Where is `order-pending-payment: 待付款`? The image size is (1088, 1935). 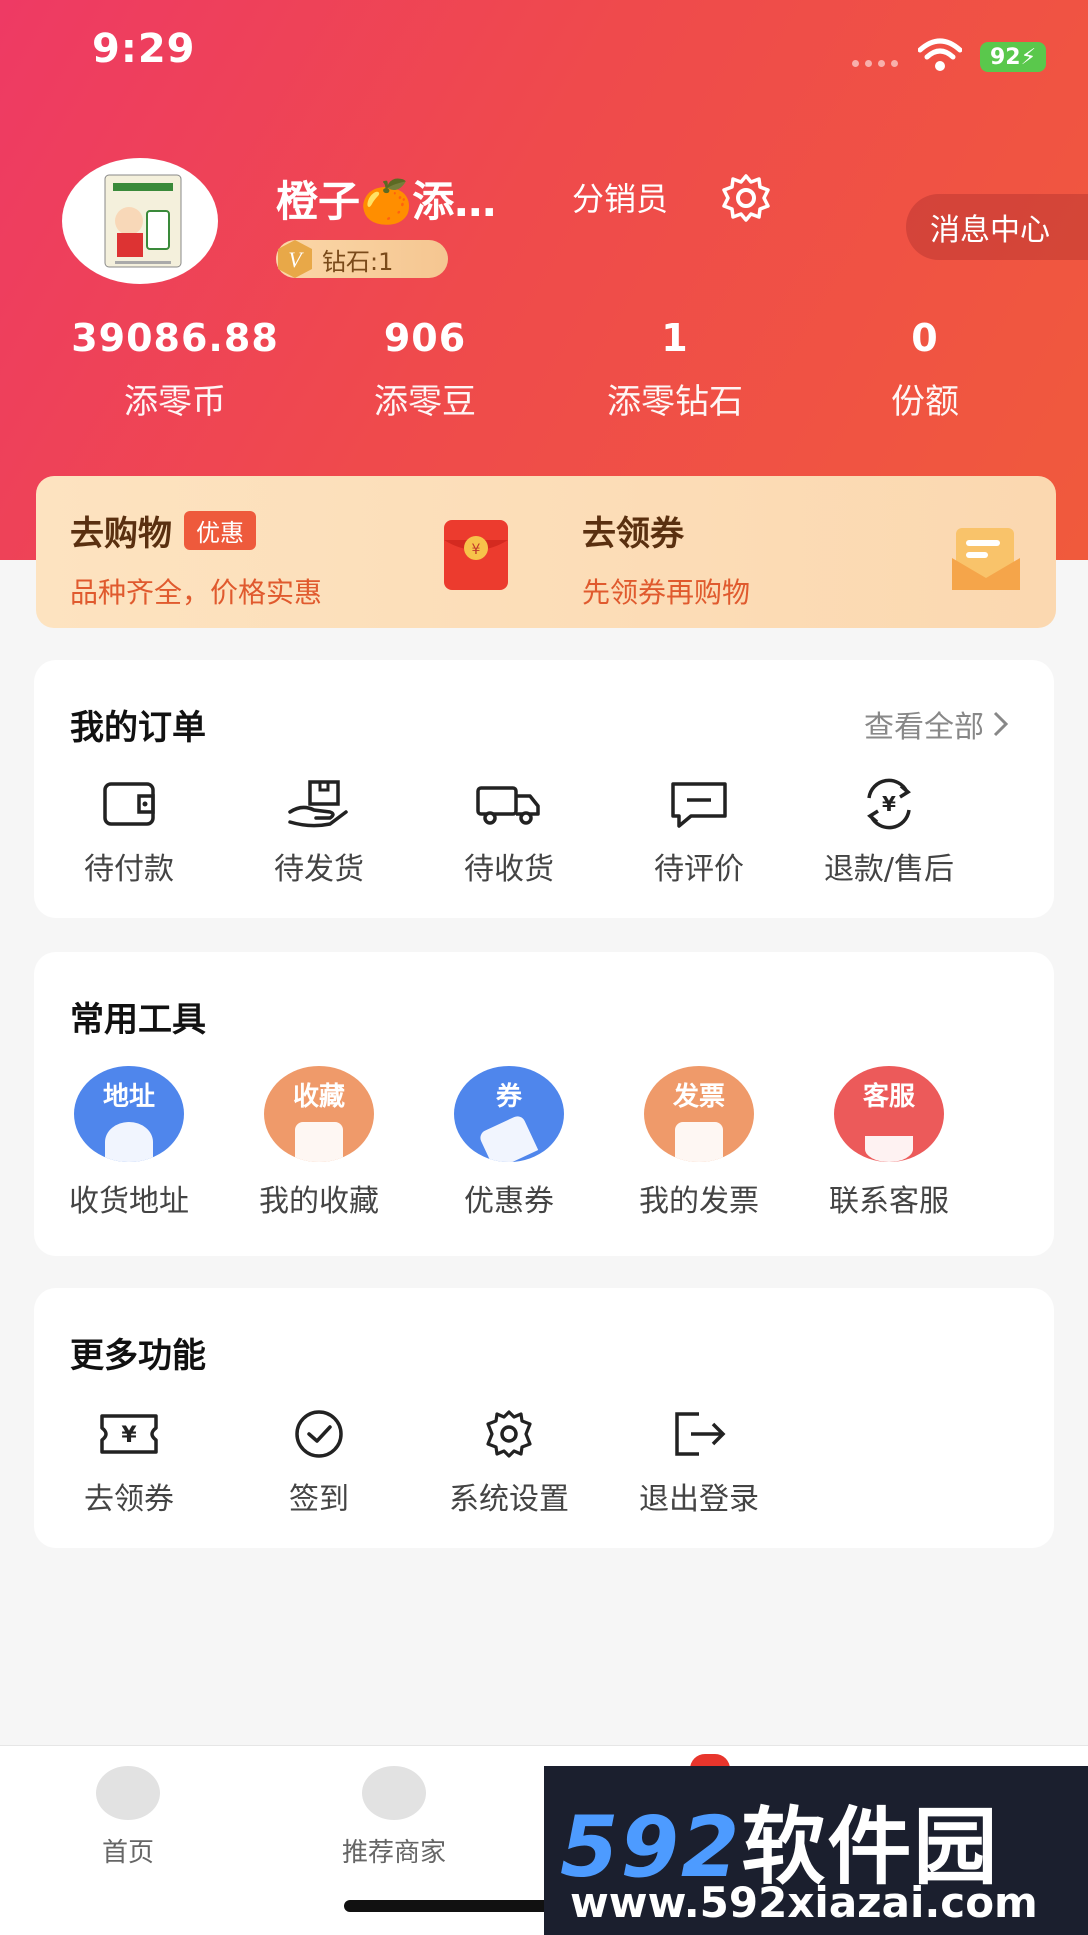 order-pending-payment: 待付款 is located at coordinates (129, 833).